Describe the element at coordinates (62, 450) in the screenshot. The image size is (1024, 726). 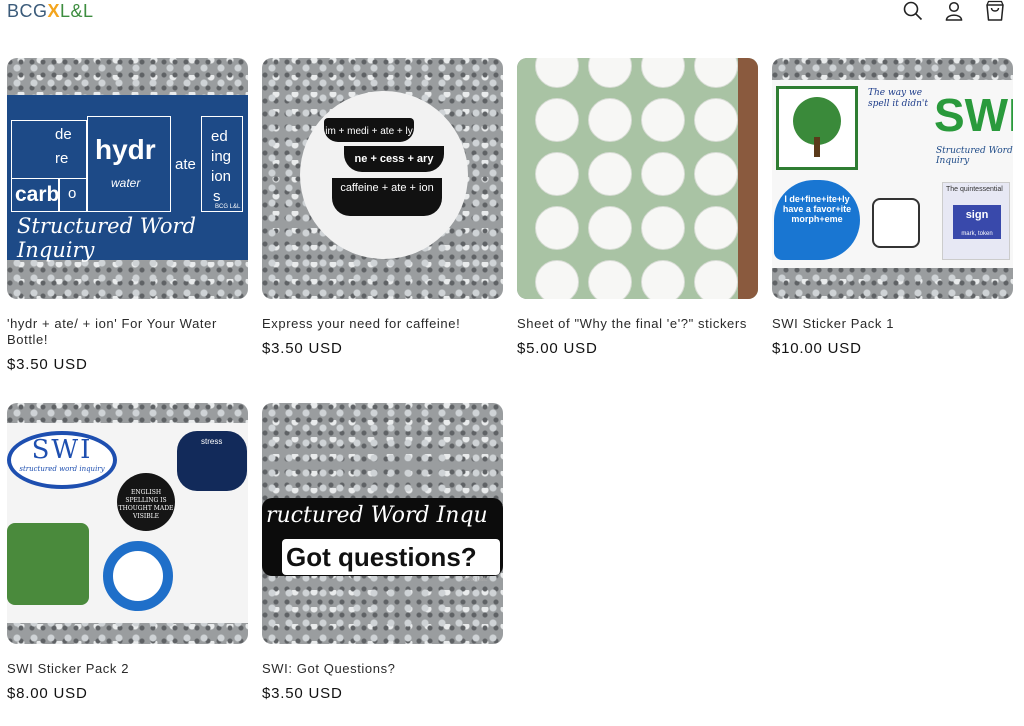
I see `oval-title: SWI` at that location.